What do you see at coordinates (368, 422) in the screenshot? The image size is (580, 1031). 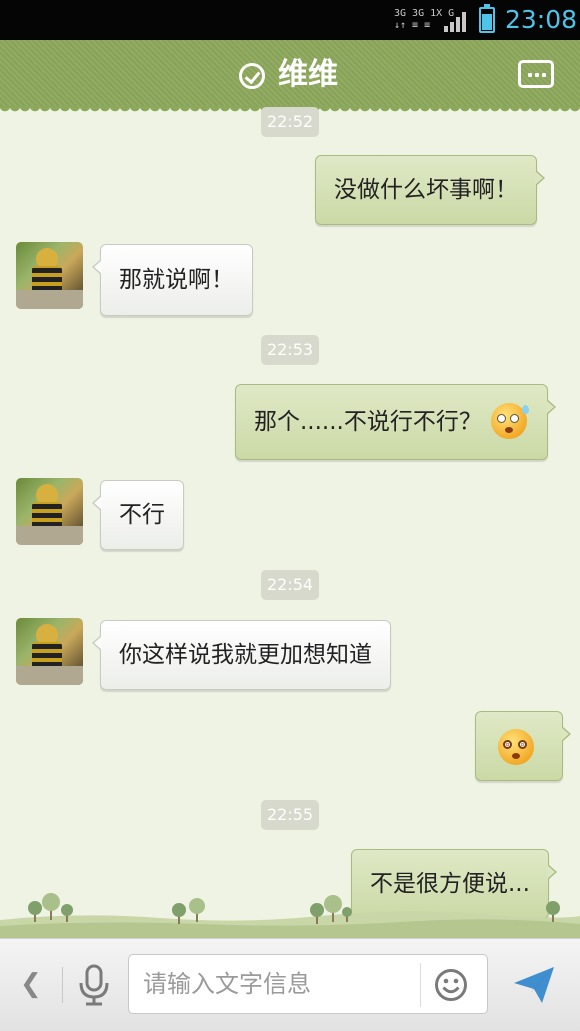 I see `message-text: 那个......不说行不行？` at bounding box center [368, 422].